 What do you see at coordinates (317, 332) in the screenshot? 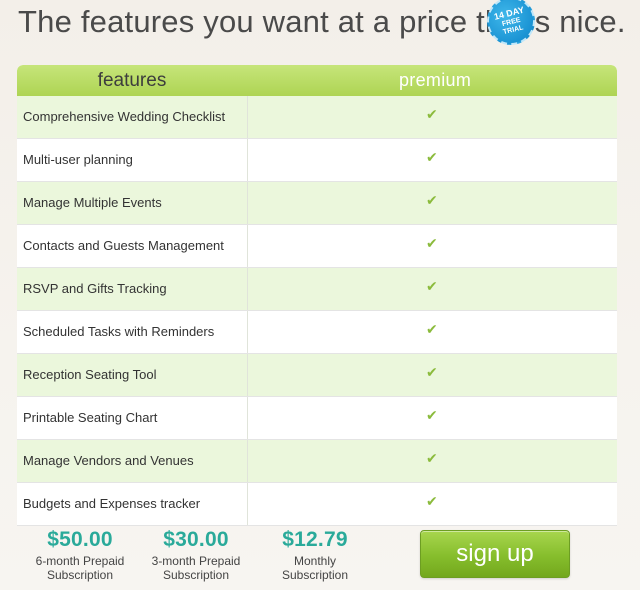
I see `feature-row: Scheduled Tasks with Reminders ✔` at bounding box center [317, 332].